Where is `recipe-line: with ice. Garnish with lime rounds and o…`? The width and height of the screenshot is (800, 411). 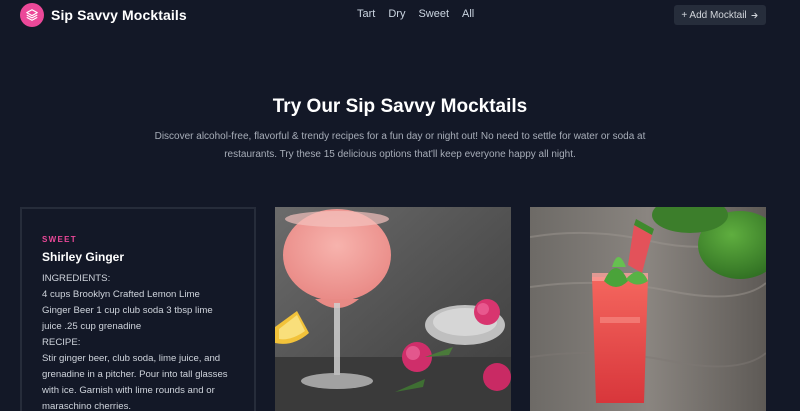 recipe-line: with ice. Garnish with lime rounds and o… is located at coordinates (128, 390).